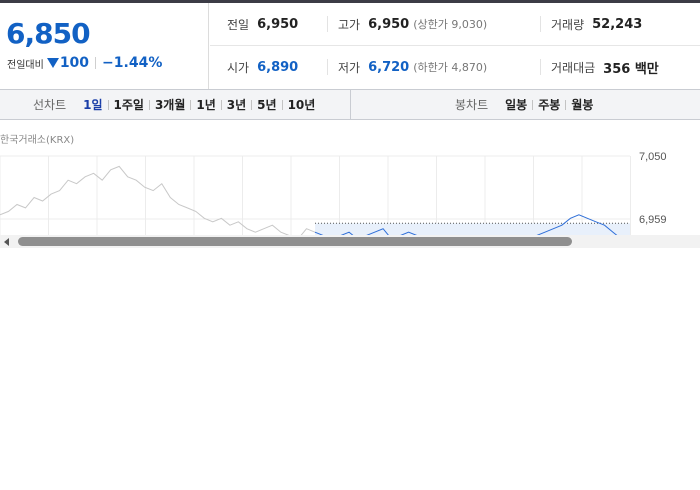 The image size is (700, 490). I want to click on tab-3y: 3년, so click(236, 104).